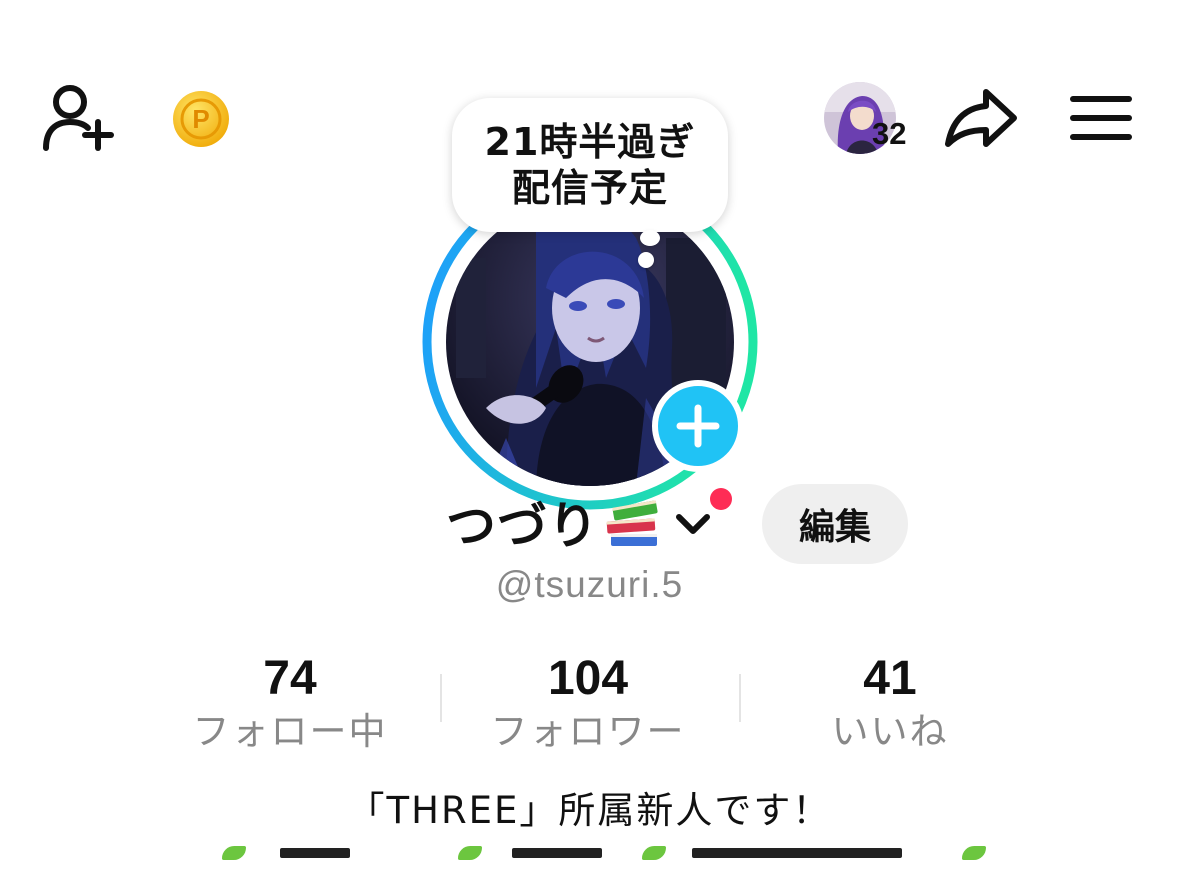 This screenshot has height=876, width=1179. I want to click on chevron-down-icon, so click(693, 524).